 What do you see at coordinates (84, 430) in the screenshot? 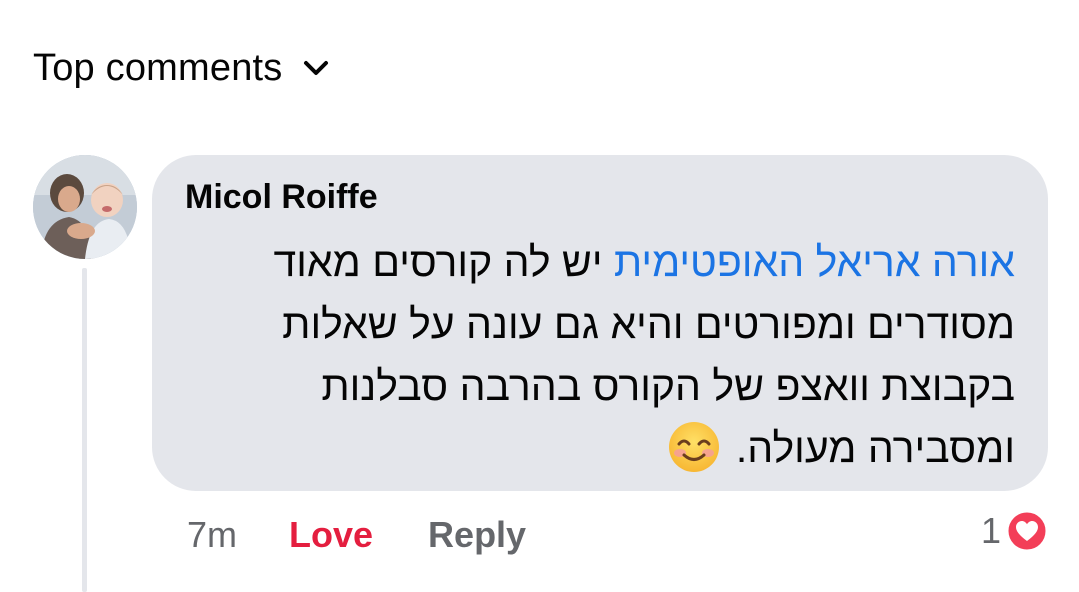
I see `thread-line` at bounding box center [84, 430].